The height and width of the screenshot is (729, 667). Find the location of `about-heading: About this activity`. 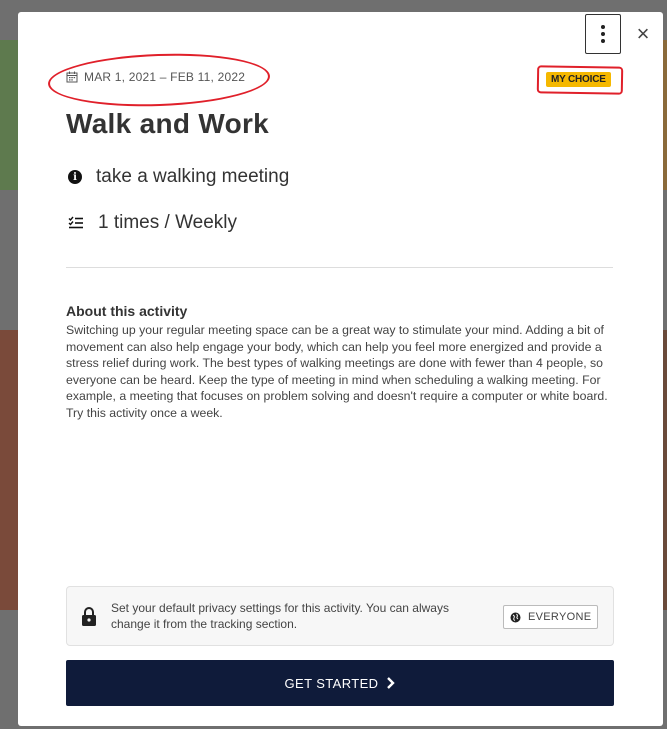

about-heading: About this activity is located at coordinates (127, 311).